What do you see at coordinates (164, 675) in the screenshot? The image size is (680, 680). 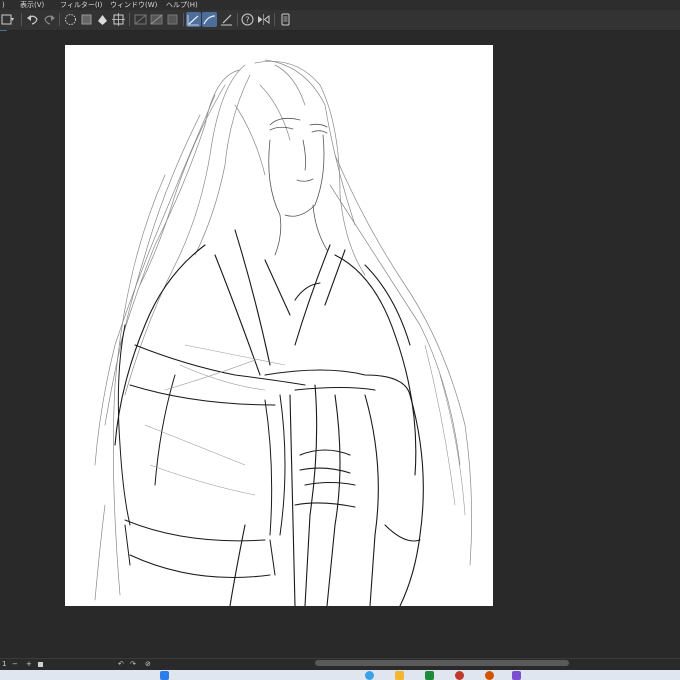 I see `start-icon` at bounding box center [164, 675].